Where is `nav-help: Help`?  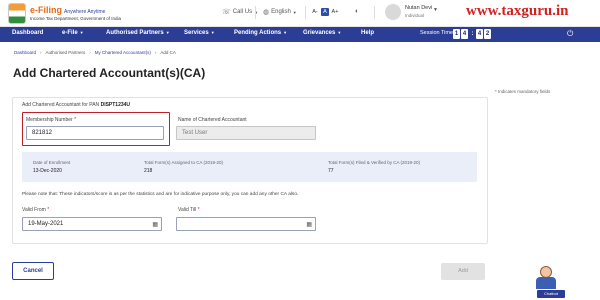 nav-help: Help is located at coordinates (367, 33).